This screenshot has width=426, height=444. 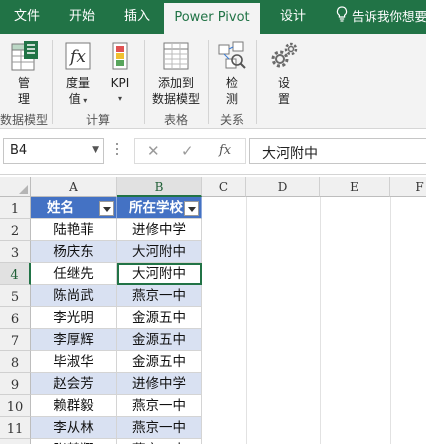 I want to click on cell-name-text: 李厚辉, so click(x=73, y=340).